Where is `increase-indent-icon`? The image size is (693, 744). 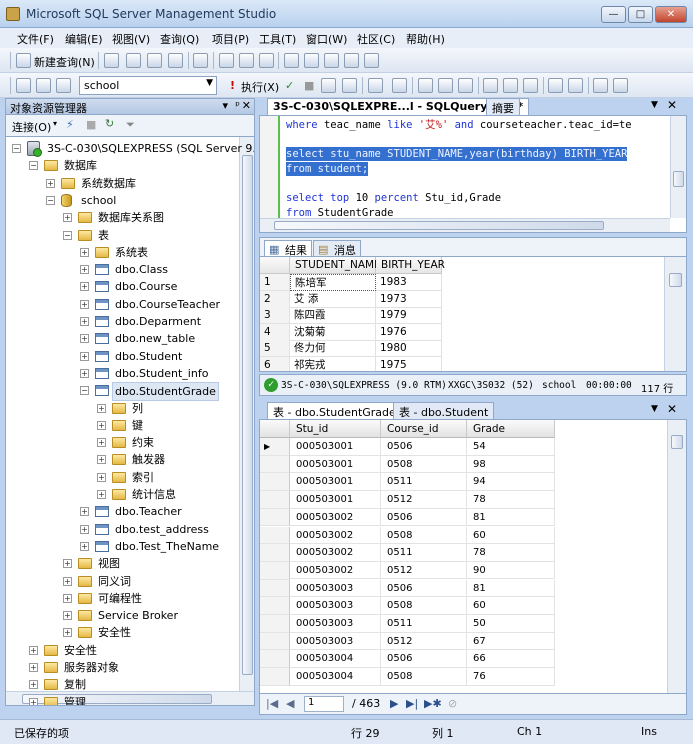 increase-indent-icon is located at coordinates (620, 85).